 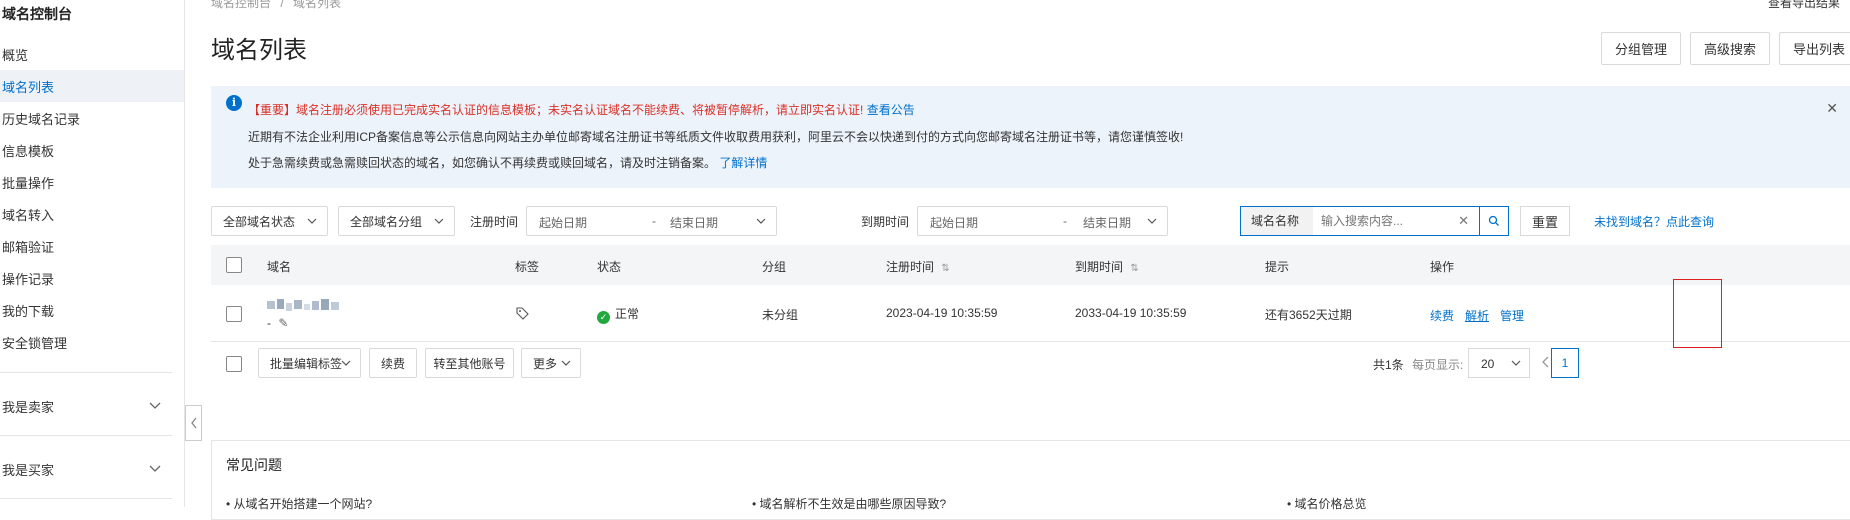 What do you see at coordinates (1277, 267) in the screenshot?
I see `col-tip: 提示` at bounding box center [1277, 267].